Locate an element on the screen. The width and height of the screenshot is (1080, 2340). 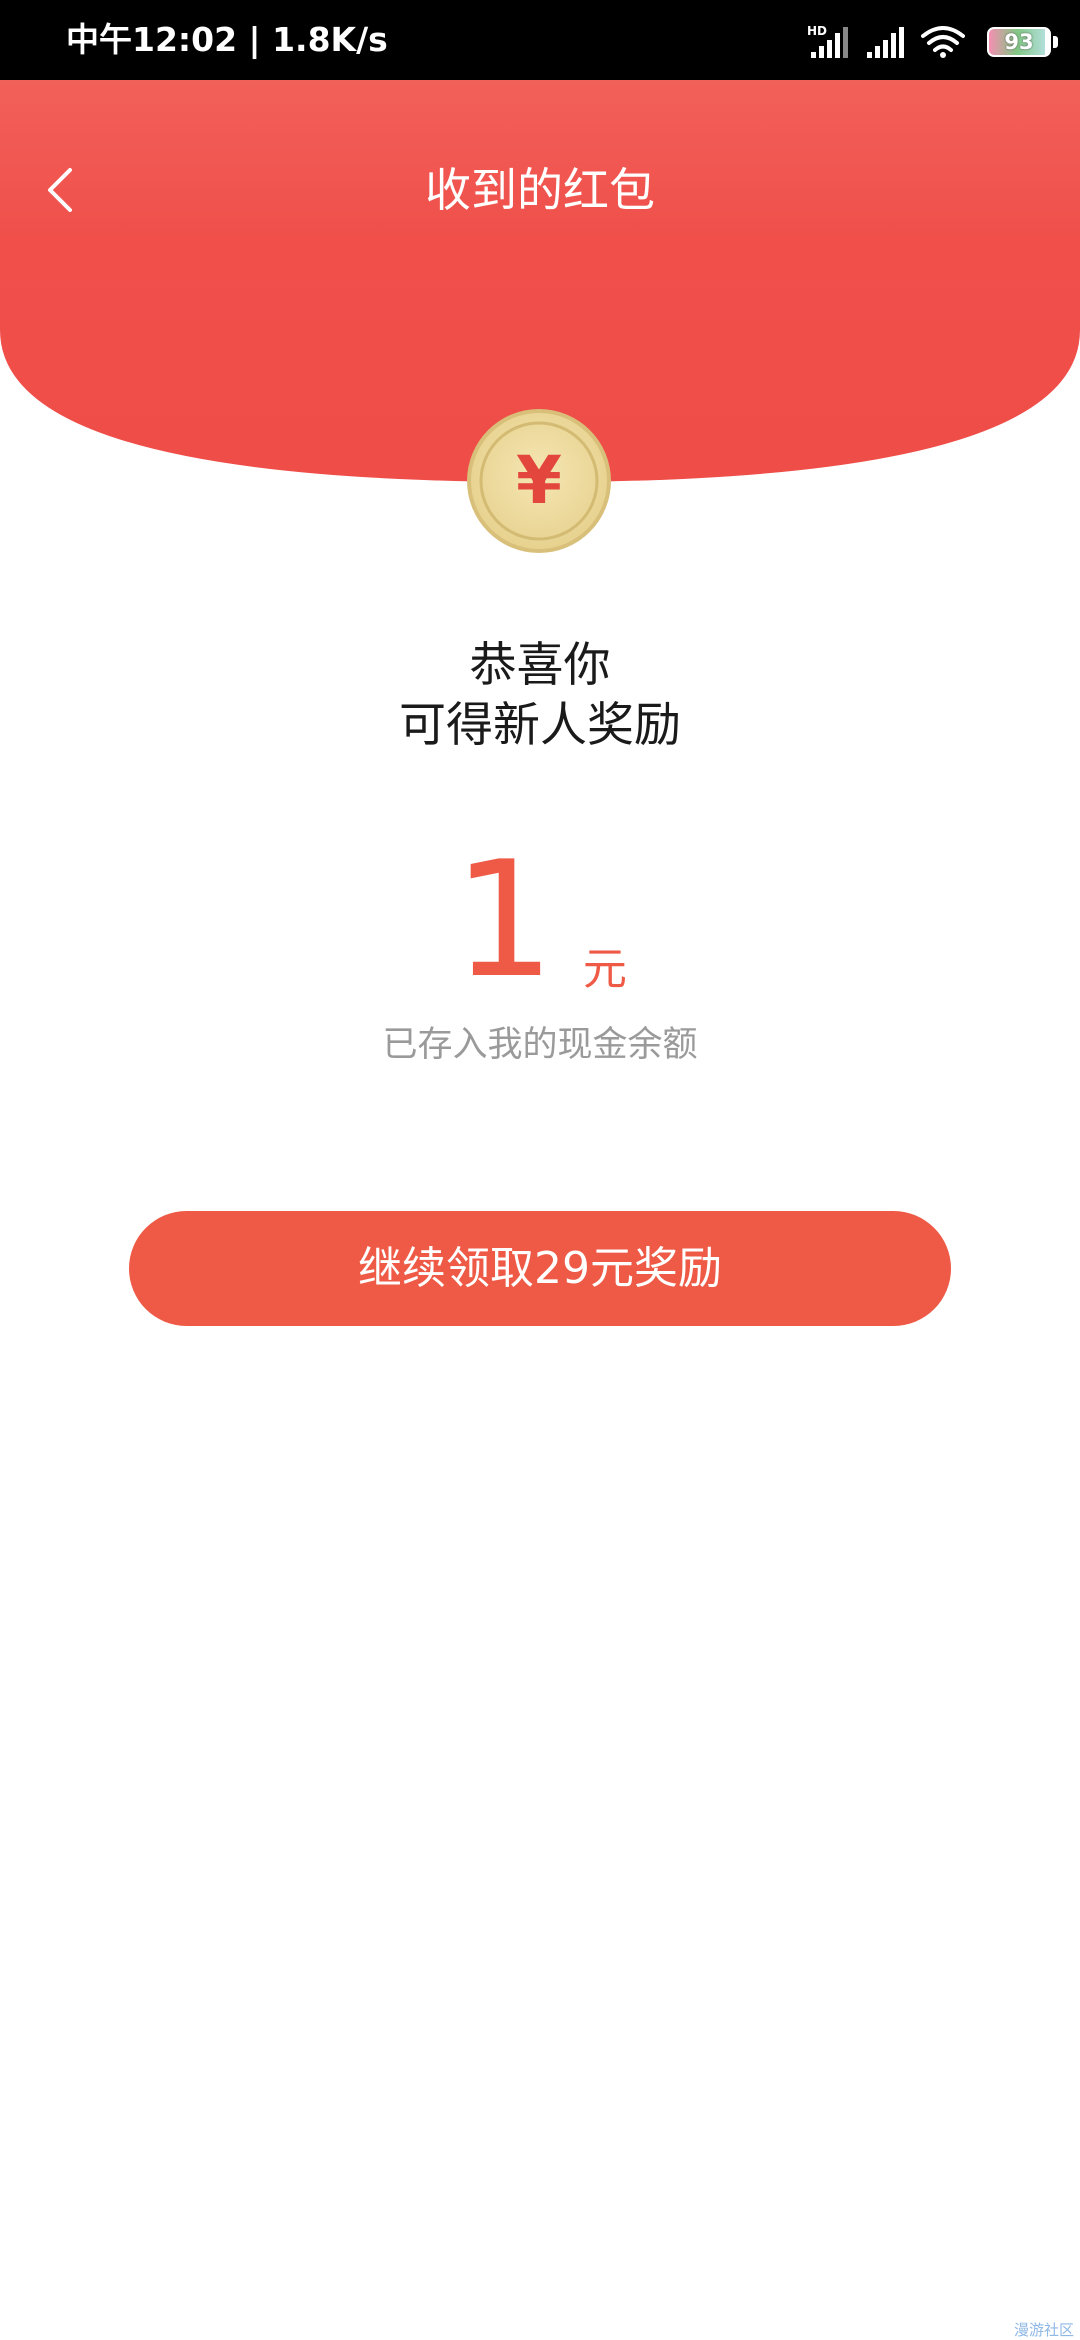
status-bar: 中午12:02 | 1.8K/s HD 93 is located at coordinates (540, 40).